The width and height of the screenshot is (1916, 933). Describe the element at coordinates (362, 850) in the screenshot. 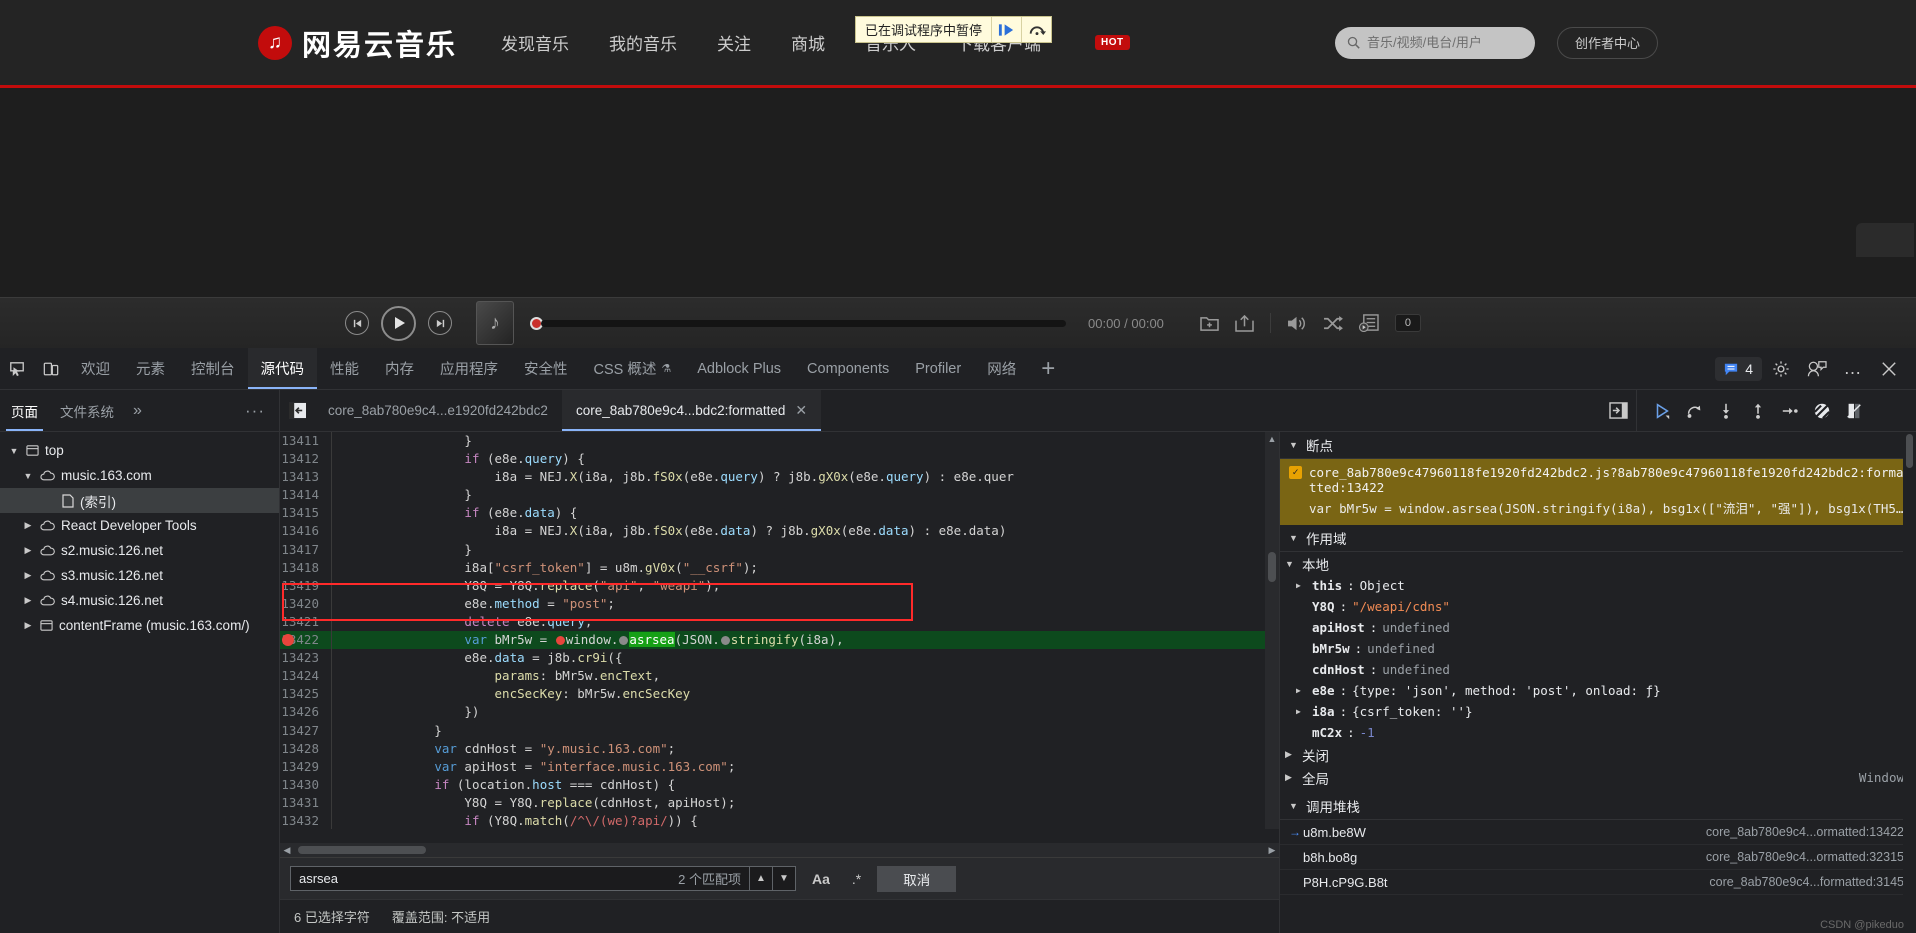

I see `scroll-thumb-h` at that location.